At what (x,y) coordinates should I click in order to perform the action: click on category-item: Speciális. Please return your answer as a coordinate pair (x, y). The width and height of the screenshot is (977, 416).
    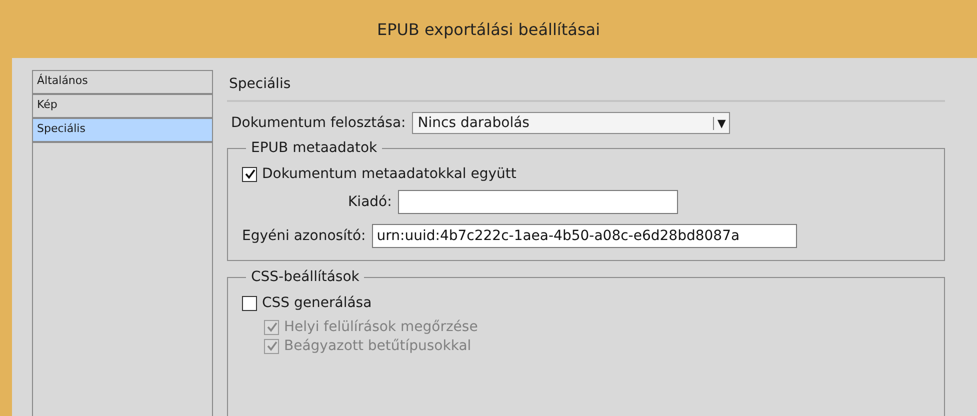
    Looking at the image, I should click on (122, 131).